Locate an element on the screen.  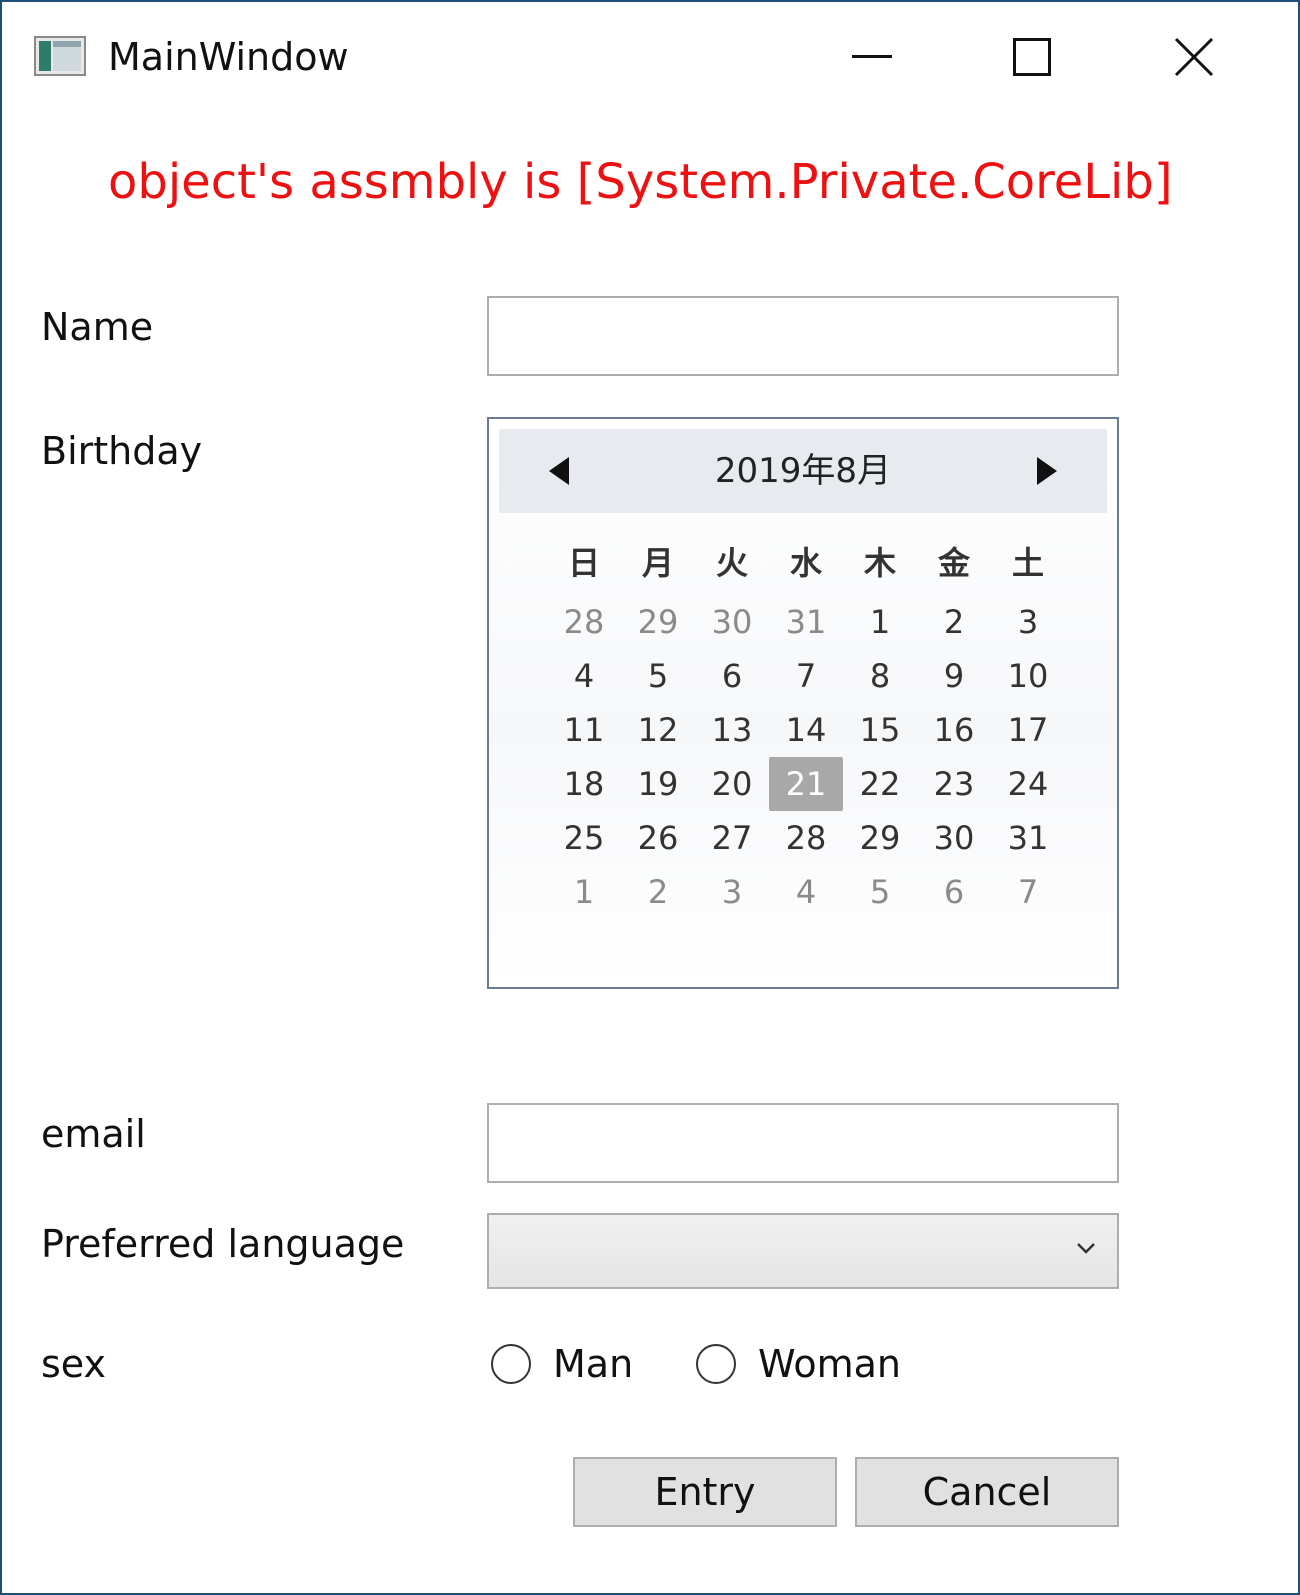
calendar-header: 2019年8月 is located at coordinates (803, 471).